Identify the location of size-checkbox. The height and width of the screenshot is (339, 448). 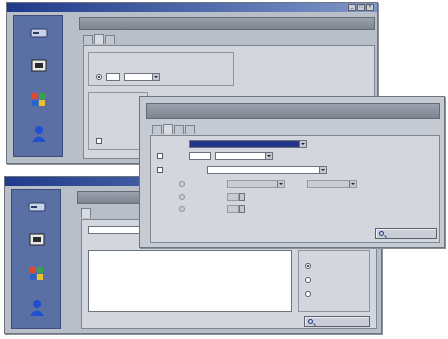
(160, 156).